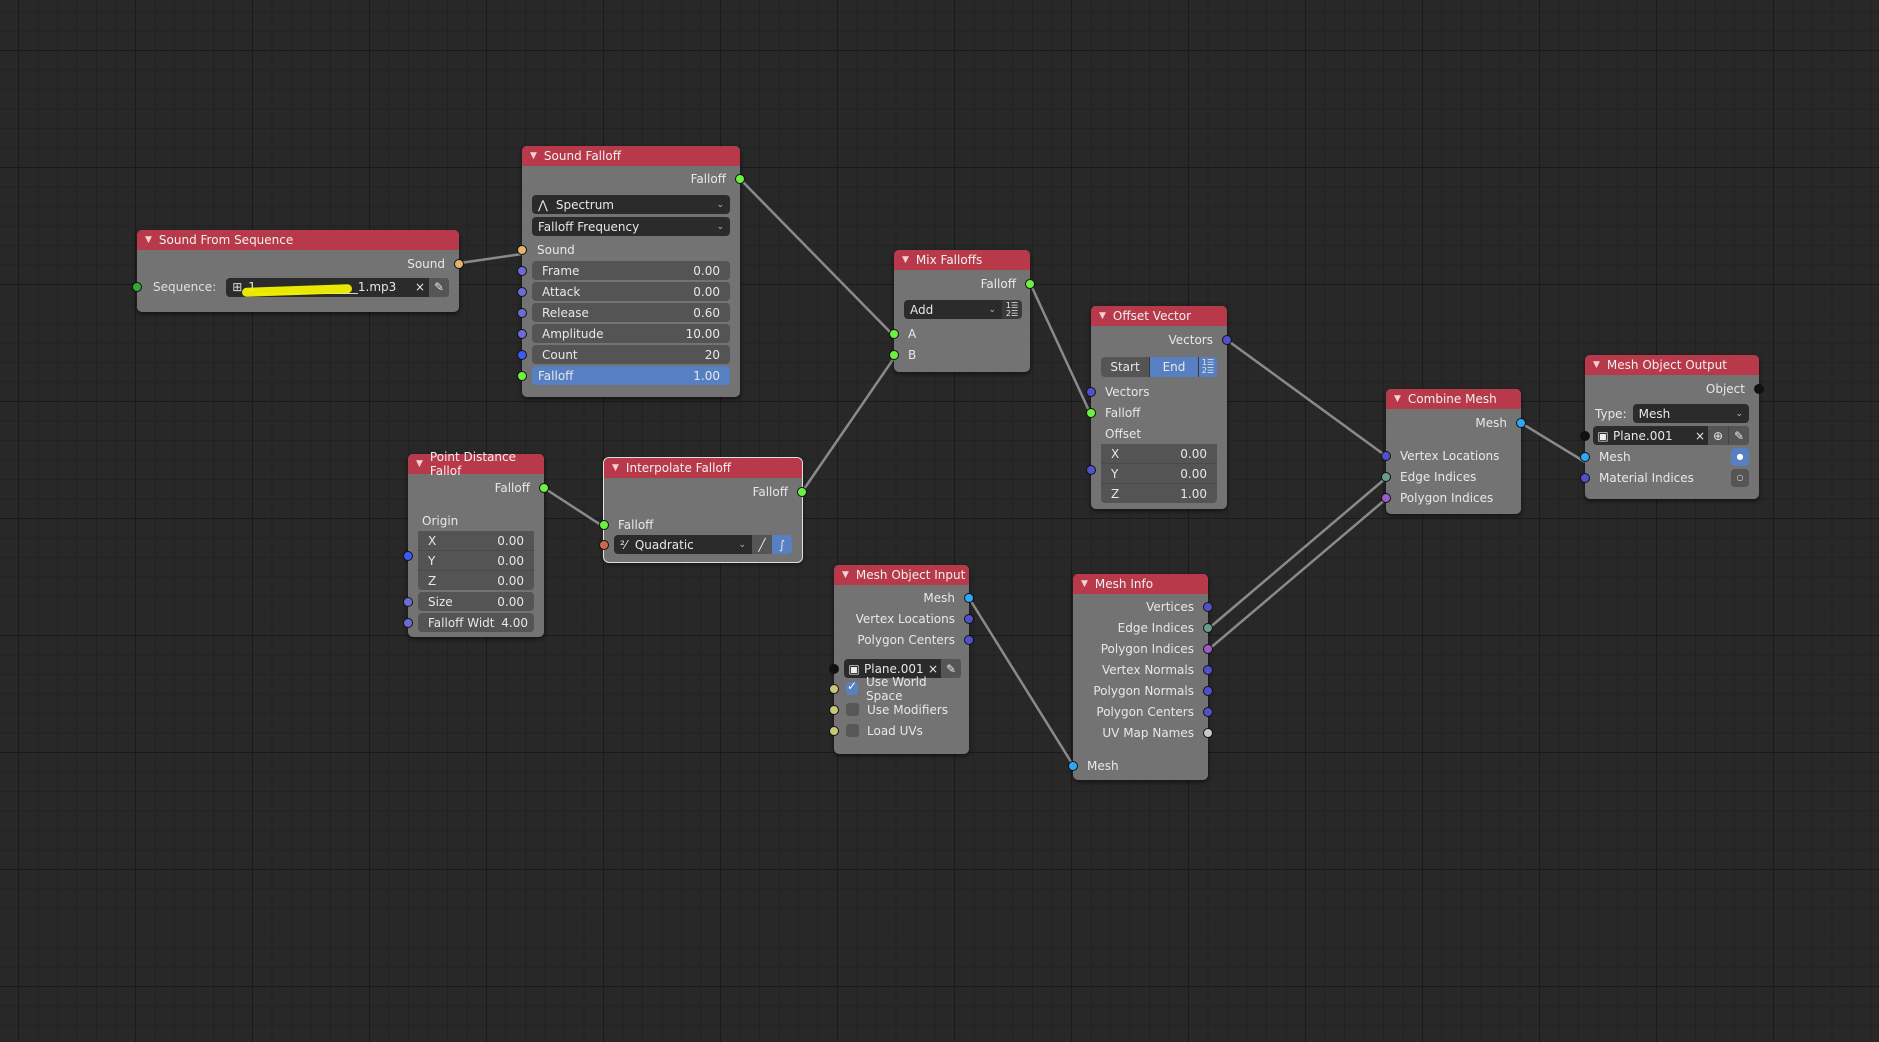 The image size is (1879, 1042). Describe the element at coordinates (1208, 690) in the screenshot. I see `polygon-normals-socket` at that location.